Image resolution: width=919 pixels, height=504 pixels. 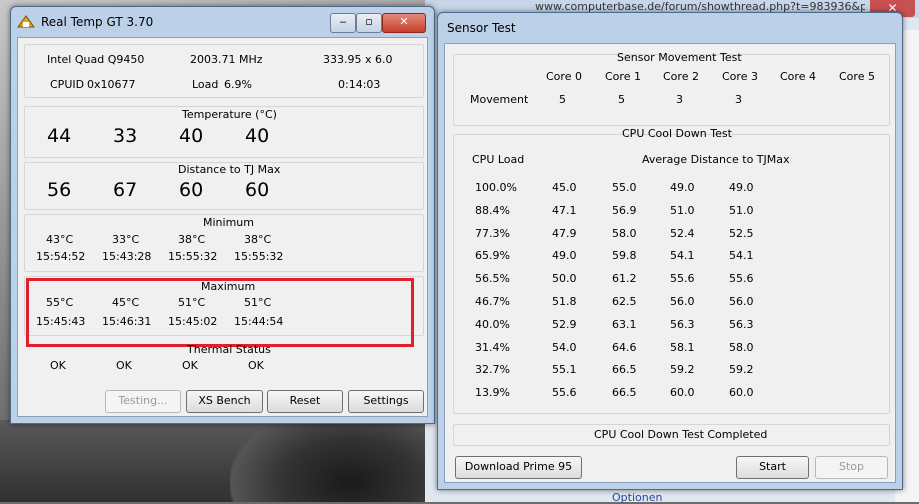 I want to click on core2-temperature: 40, so click(x=191, y=136).